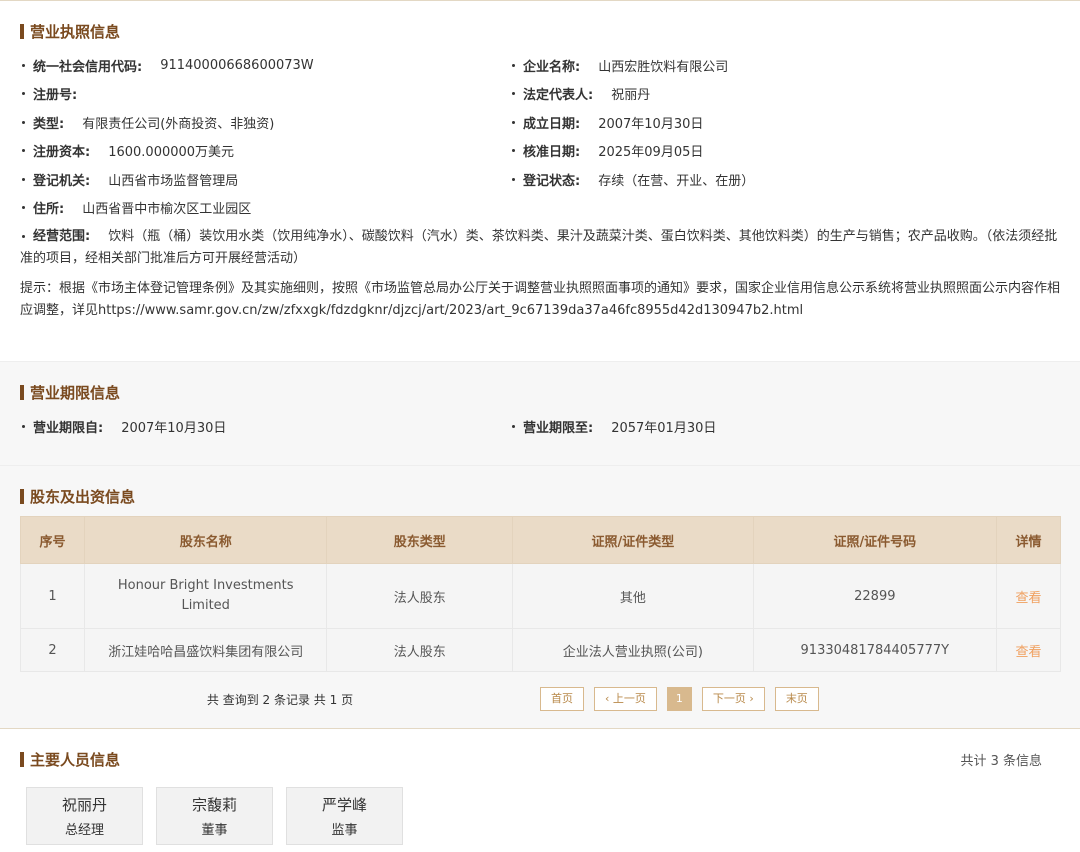  What do you see at coordinates (540, 754) in the screenshot?
I see `personnel-title: 主要人员信息 共计 3 条信息` at bounding box center [540, 754].